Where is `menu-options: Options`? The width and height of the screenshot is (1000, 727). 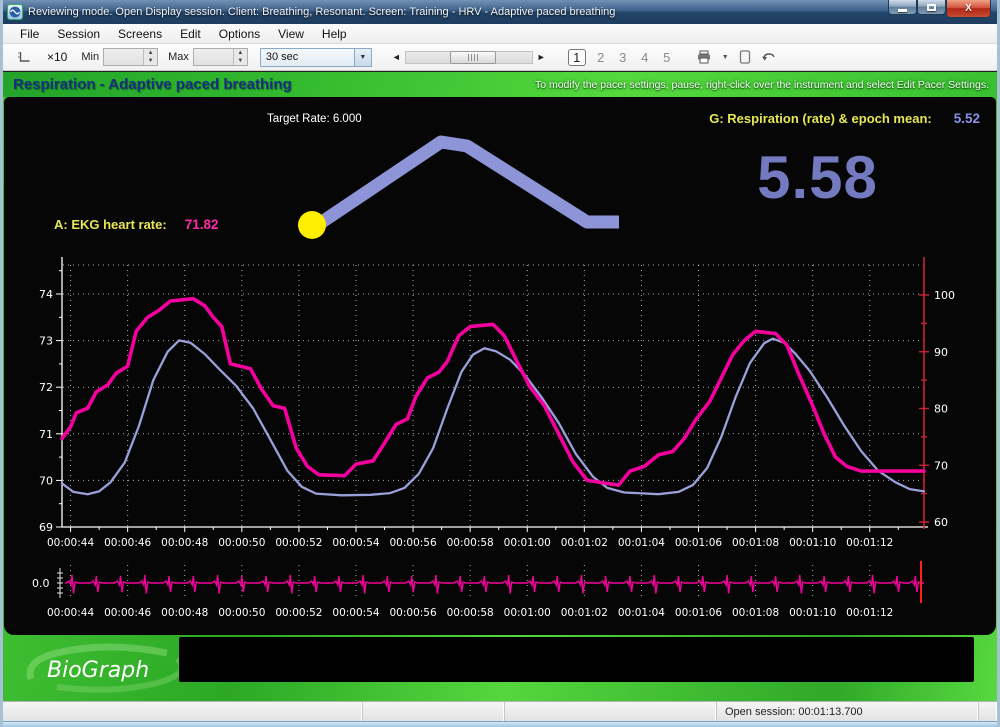
menu-options: Options is located at coordinates (239, 34).